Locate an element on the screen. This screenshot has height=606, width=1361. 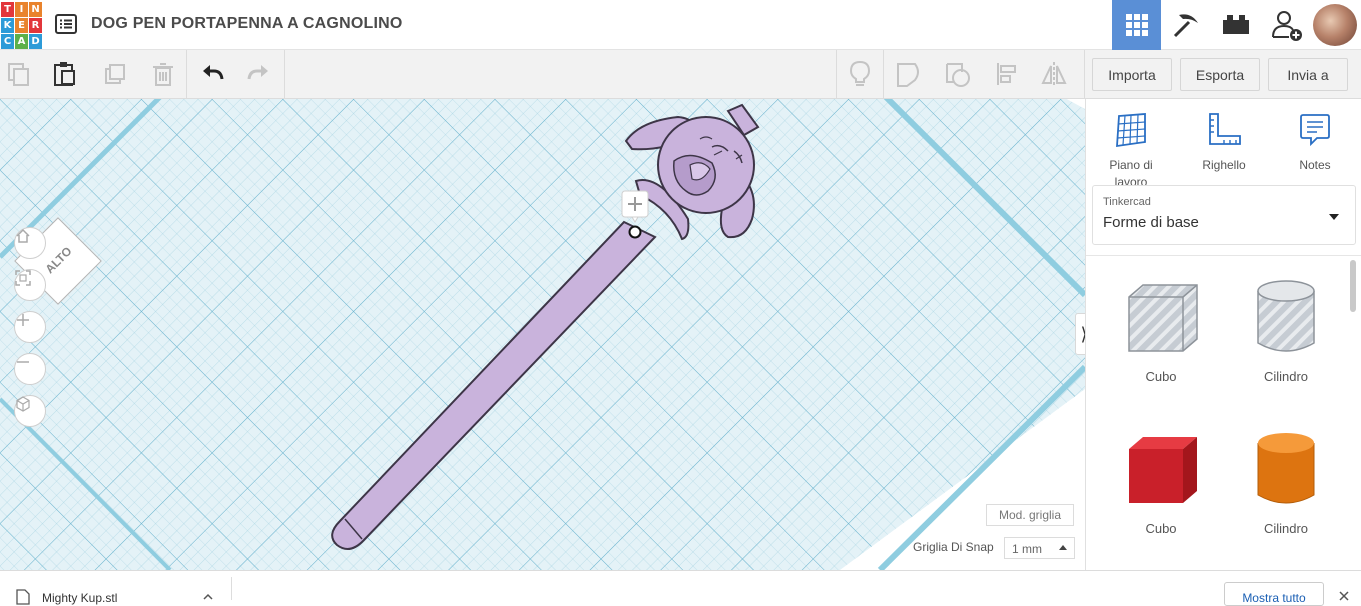
blocks-view-button is located at coordinates (1185, 25).